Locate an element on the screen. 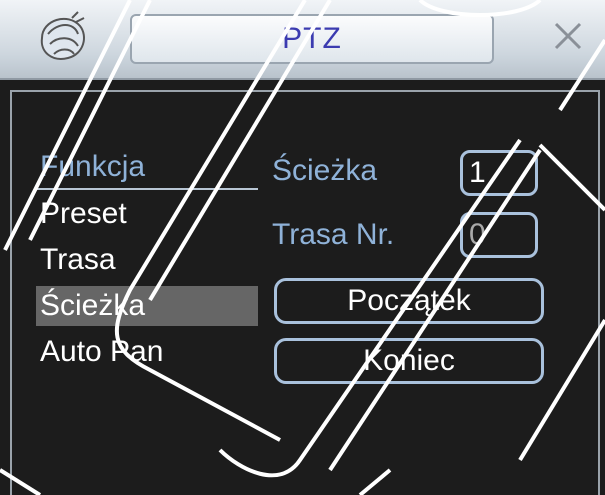 This screenshot has width=605, height=495. trasa-number-label: Trasa Nr. is located at coordinates (333, 234).